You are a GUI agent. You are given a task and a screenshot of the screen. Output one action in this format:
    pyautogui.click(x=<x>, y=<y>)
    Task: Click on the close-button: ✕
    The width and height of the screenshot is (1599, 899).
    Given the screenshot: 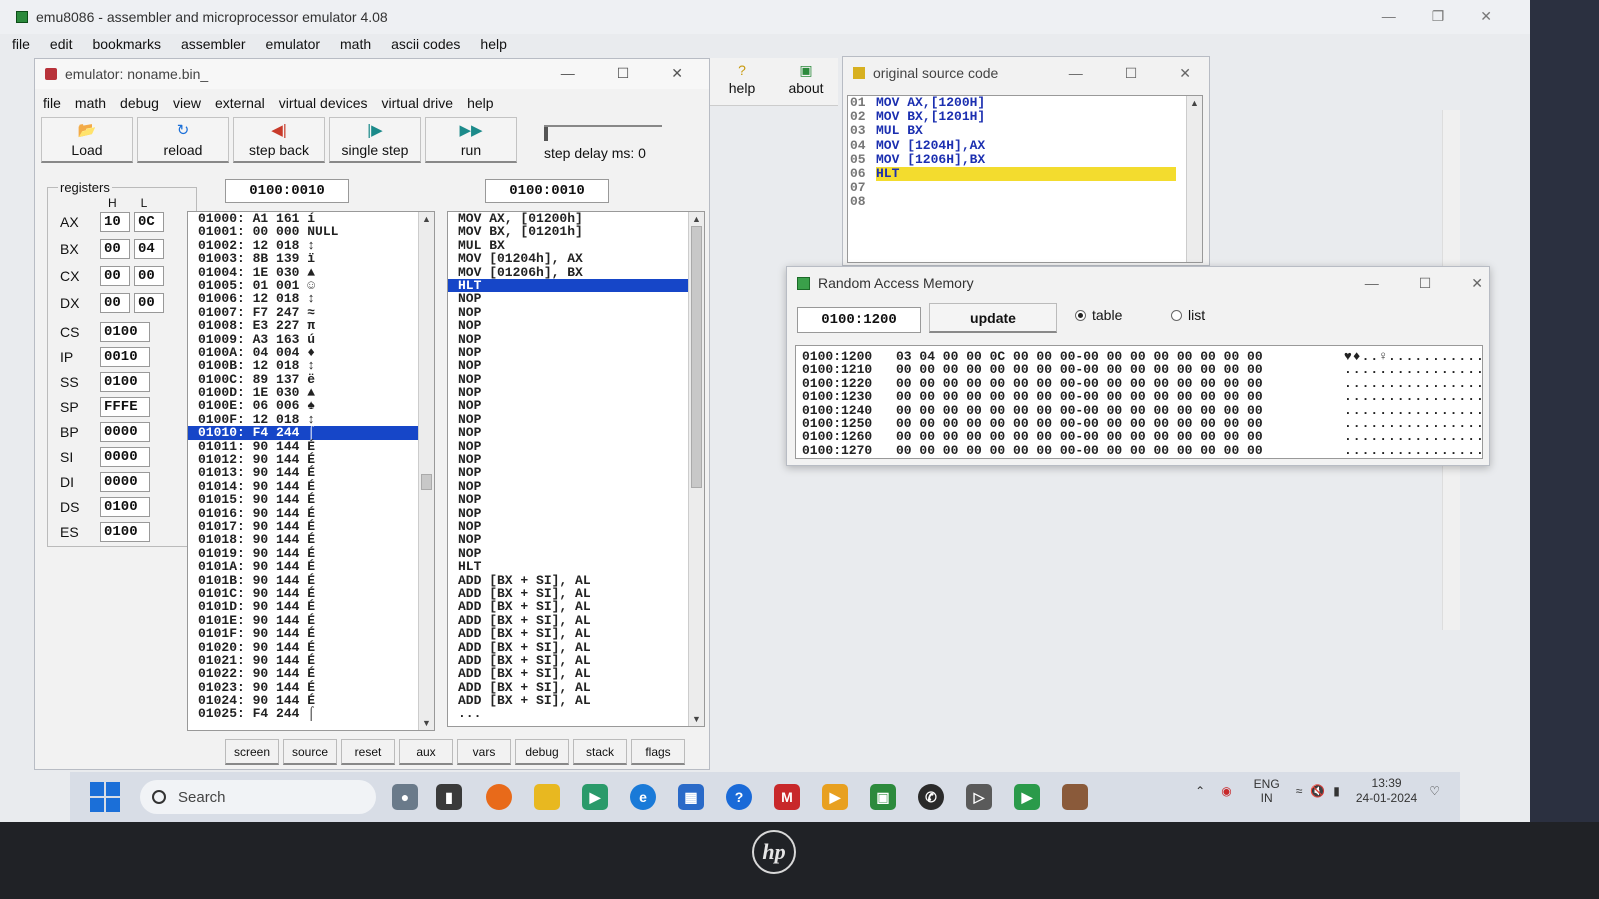 What is the action you would take?
    pyautogui.click(x=1486, y=16)
    